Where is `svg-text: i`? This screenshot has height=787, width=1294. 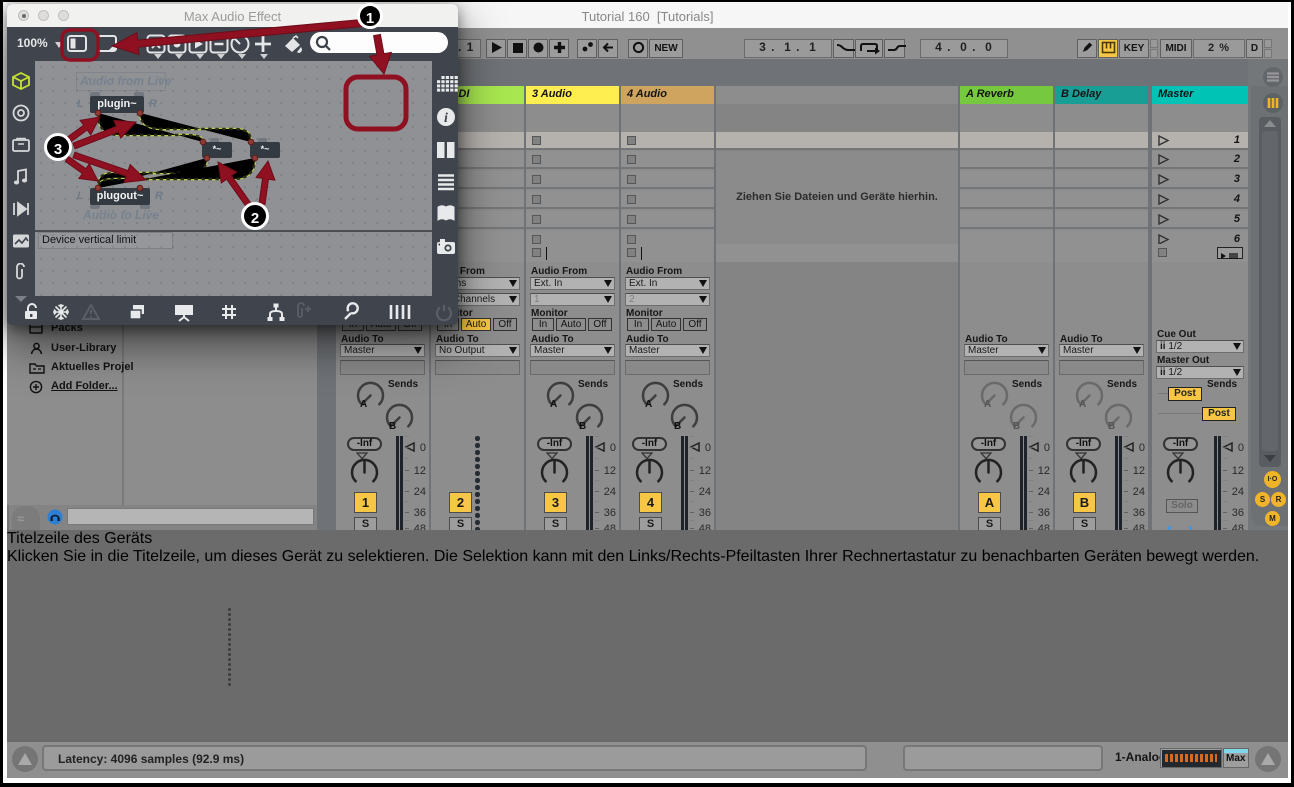
svg-text: i is located at coordinates (446, 118).